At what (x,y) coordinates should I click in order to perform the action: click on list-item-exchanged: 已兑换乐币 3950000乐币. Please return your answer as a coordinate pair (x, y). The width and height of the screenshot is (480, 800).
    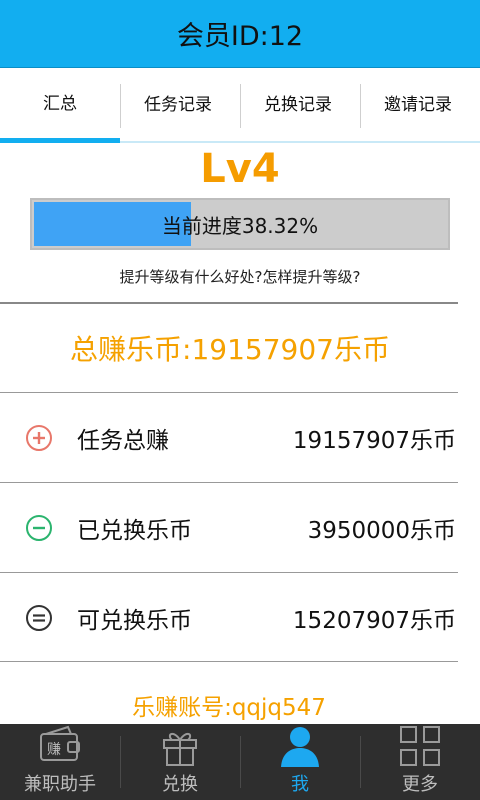
    Looking at the image, I should click on (240, 528).